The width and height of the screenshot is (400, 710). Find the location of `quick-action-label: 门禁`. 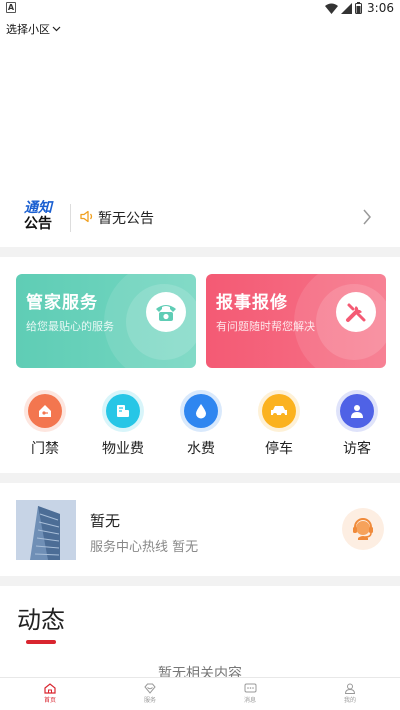

quick-action-label: 门禁 is located at coordinates (45, 449).